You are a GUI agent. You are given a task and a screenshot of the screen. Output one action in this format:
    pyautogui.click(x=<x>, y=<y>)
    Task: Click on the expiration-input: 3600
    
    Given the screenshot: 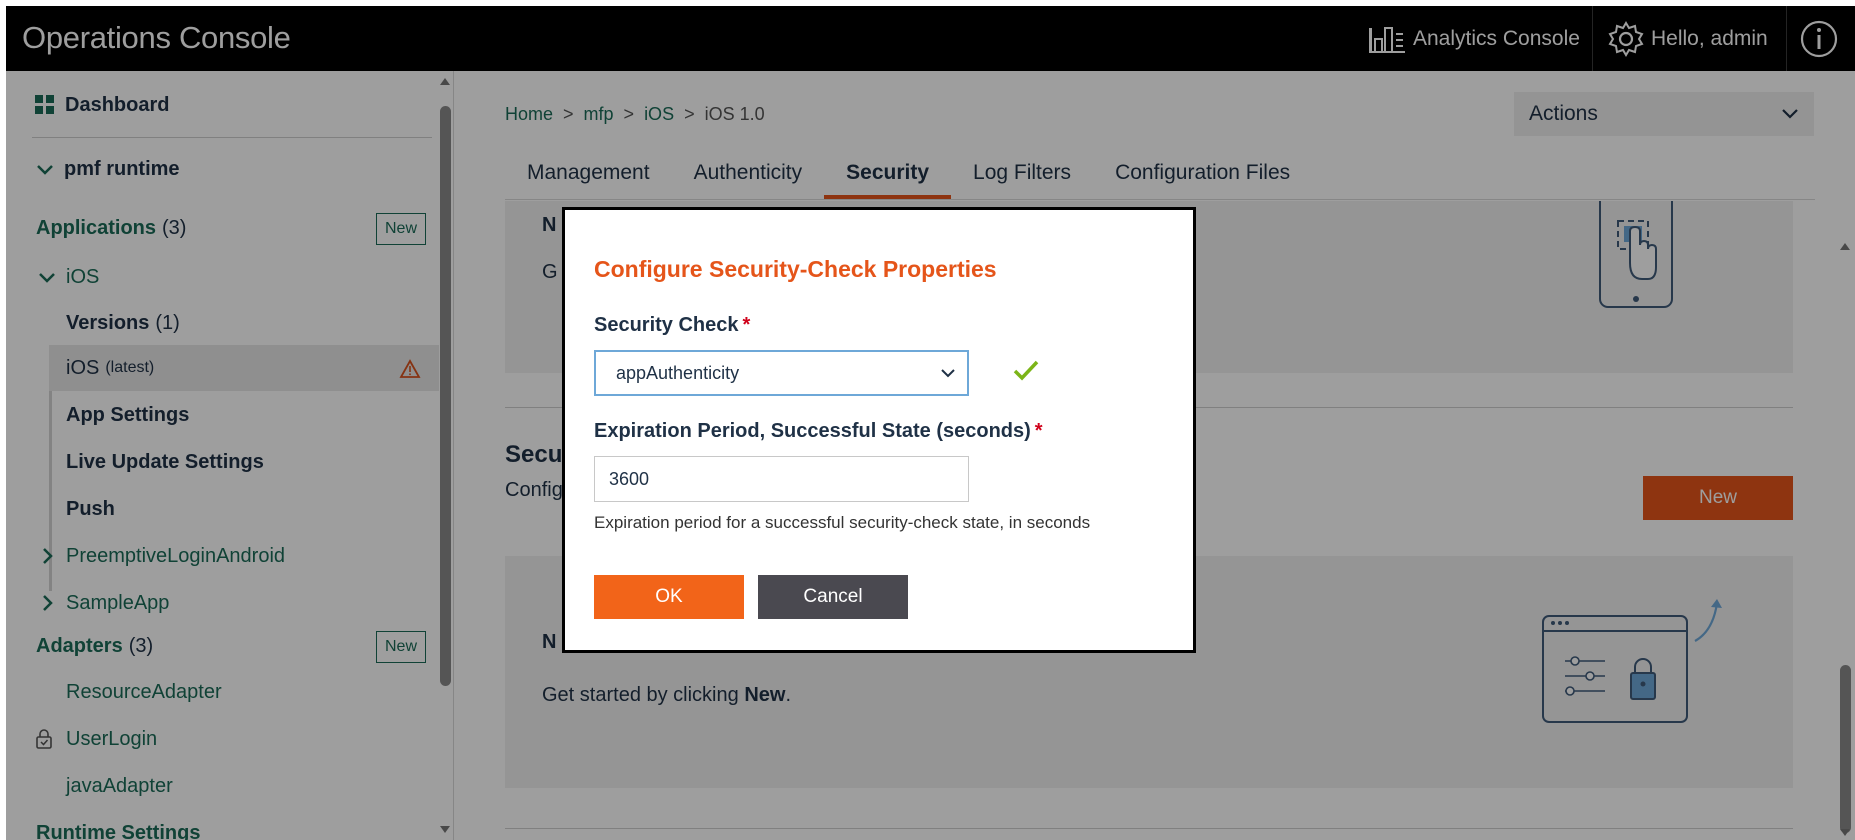 What is the action you would take?
    pyautogui.click(x=781, y=479)
    